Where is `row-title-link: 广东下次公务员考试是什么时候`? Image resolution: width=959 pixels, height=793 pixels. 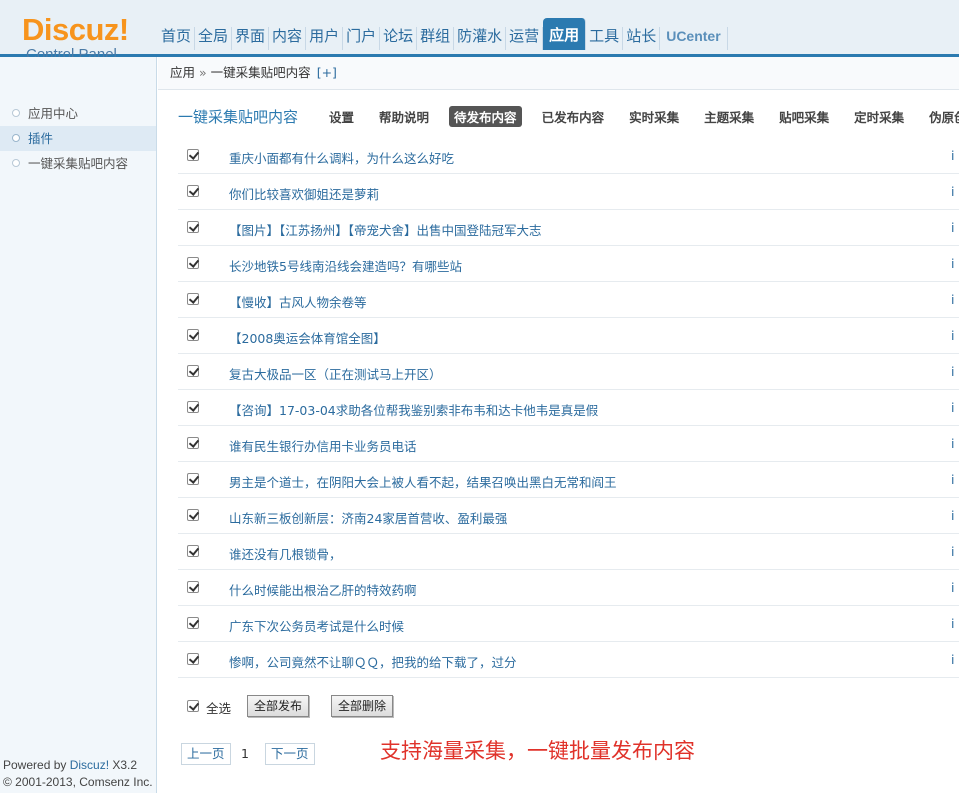
row-title-link: 广东下次公务员考试是什么时候 is located at coordinates (316, 625).